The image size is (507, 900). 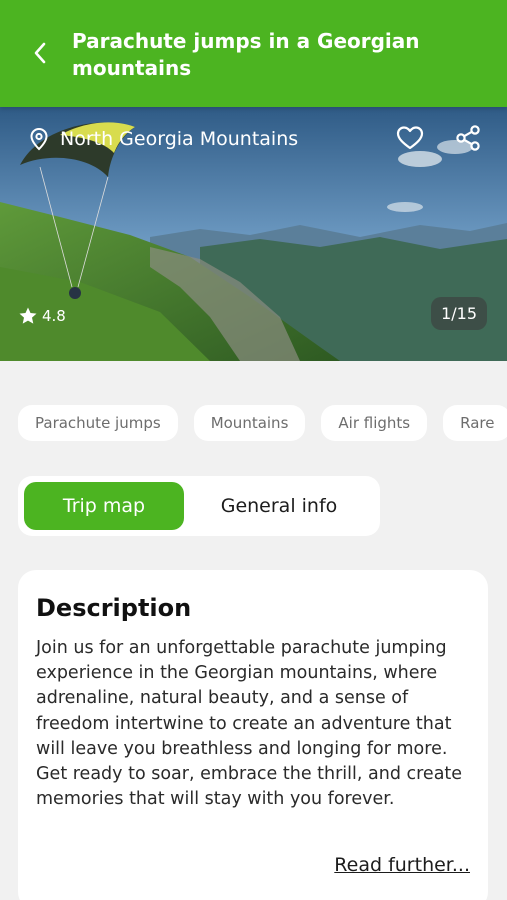 What do you see at coordinates (410, 138) in the screenshot?
I see `heart-icon` at bounding box center [410, 138].